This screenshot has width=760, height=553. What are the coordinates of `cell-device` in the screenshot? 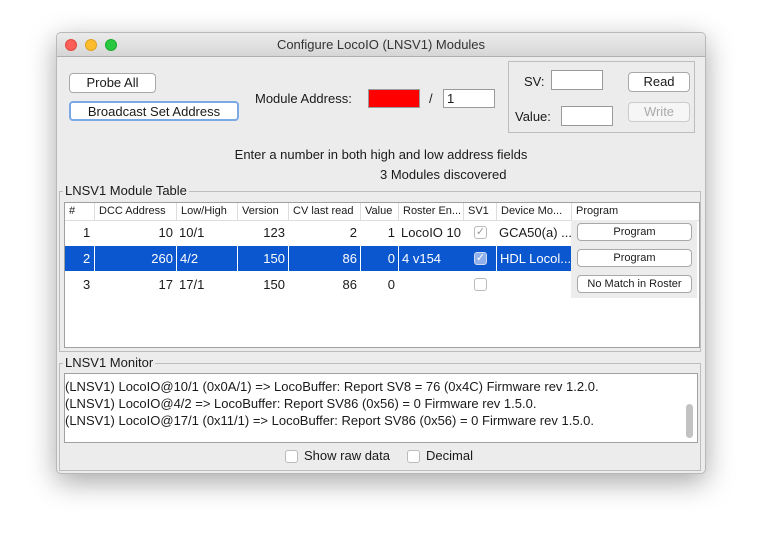 It's located at (533, 284).